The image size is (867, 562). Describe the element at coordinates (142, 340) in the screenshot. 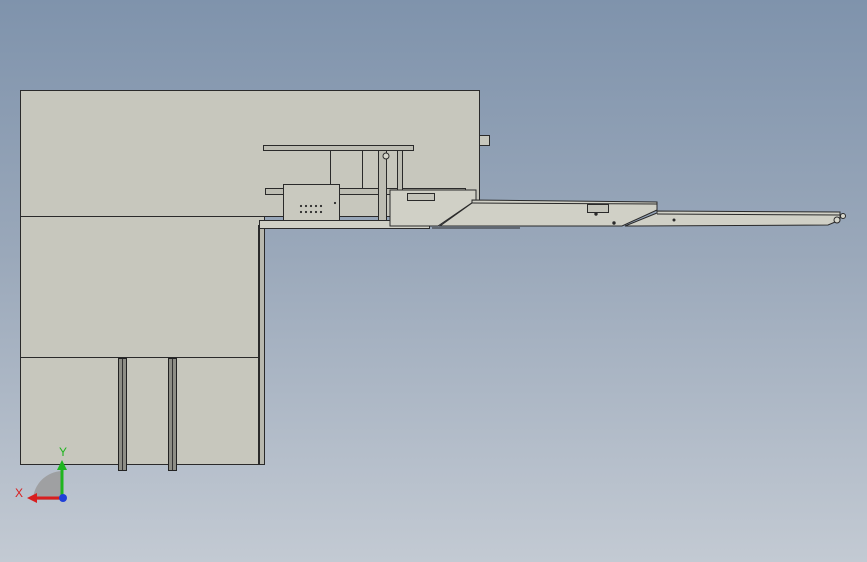

I see `lower-cabinet` at that location.